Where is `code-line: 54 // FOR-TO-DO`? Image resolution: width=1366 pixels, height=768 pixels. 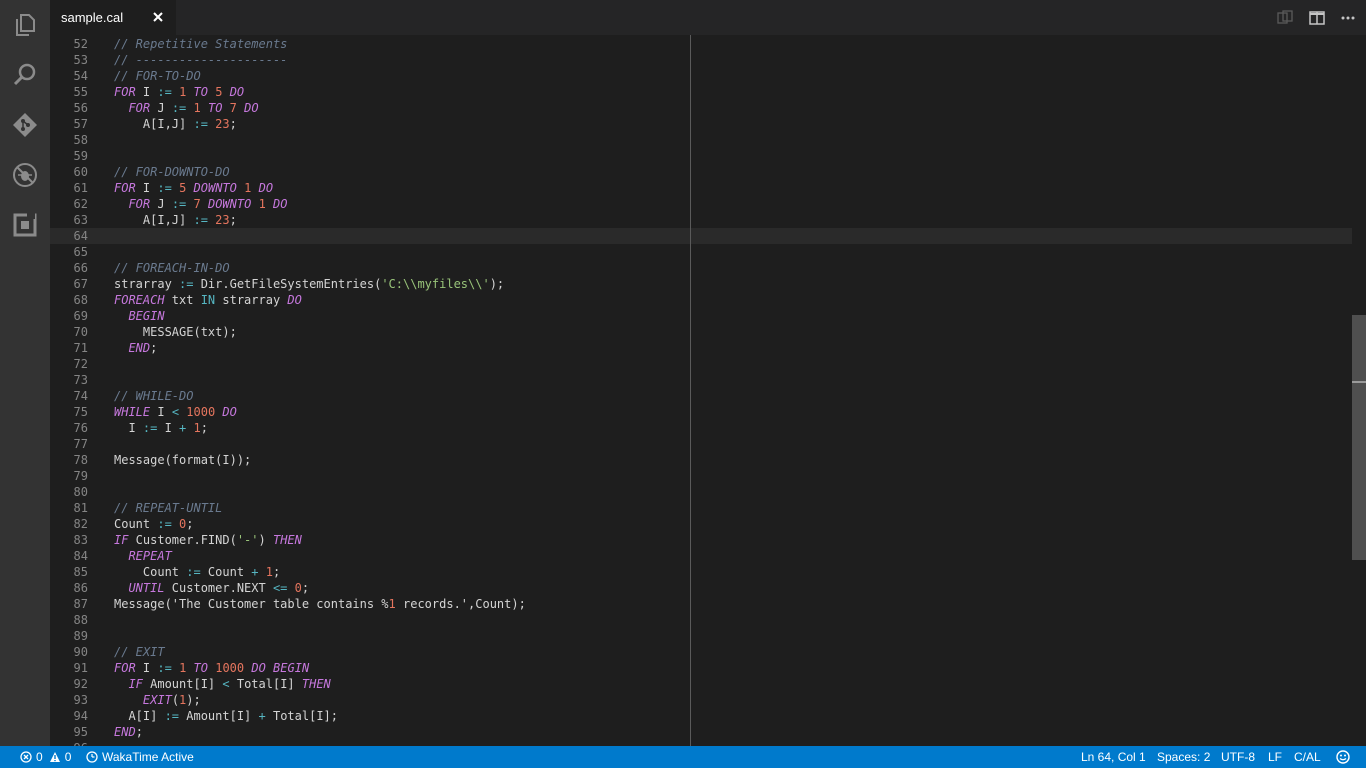 code-line: 54 // FOR-TO-DO is located at coordinates (708, 76).